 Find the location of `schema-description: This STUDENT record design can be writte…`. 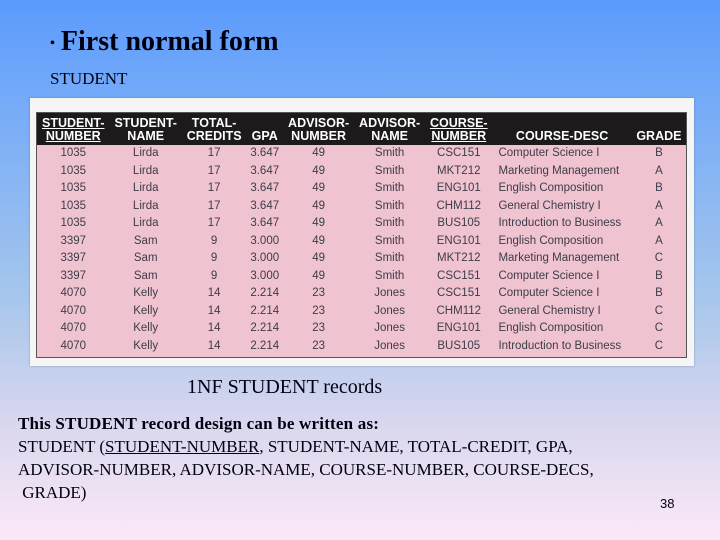

schema-description: This STUDENT record design can be writte… is located at coordinates (306, 458).